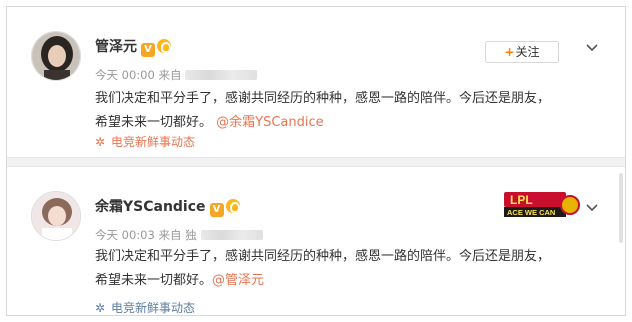 The width and height of the screenshot is (632, 322). What do you see at coordinates (170, 75) in the screenshot?
I see `source-prefix: 来自` at bounding box center [170, 75].